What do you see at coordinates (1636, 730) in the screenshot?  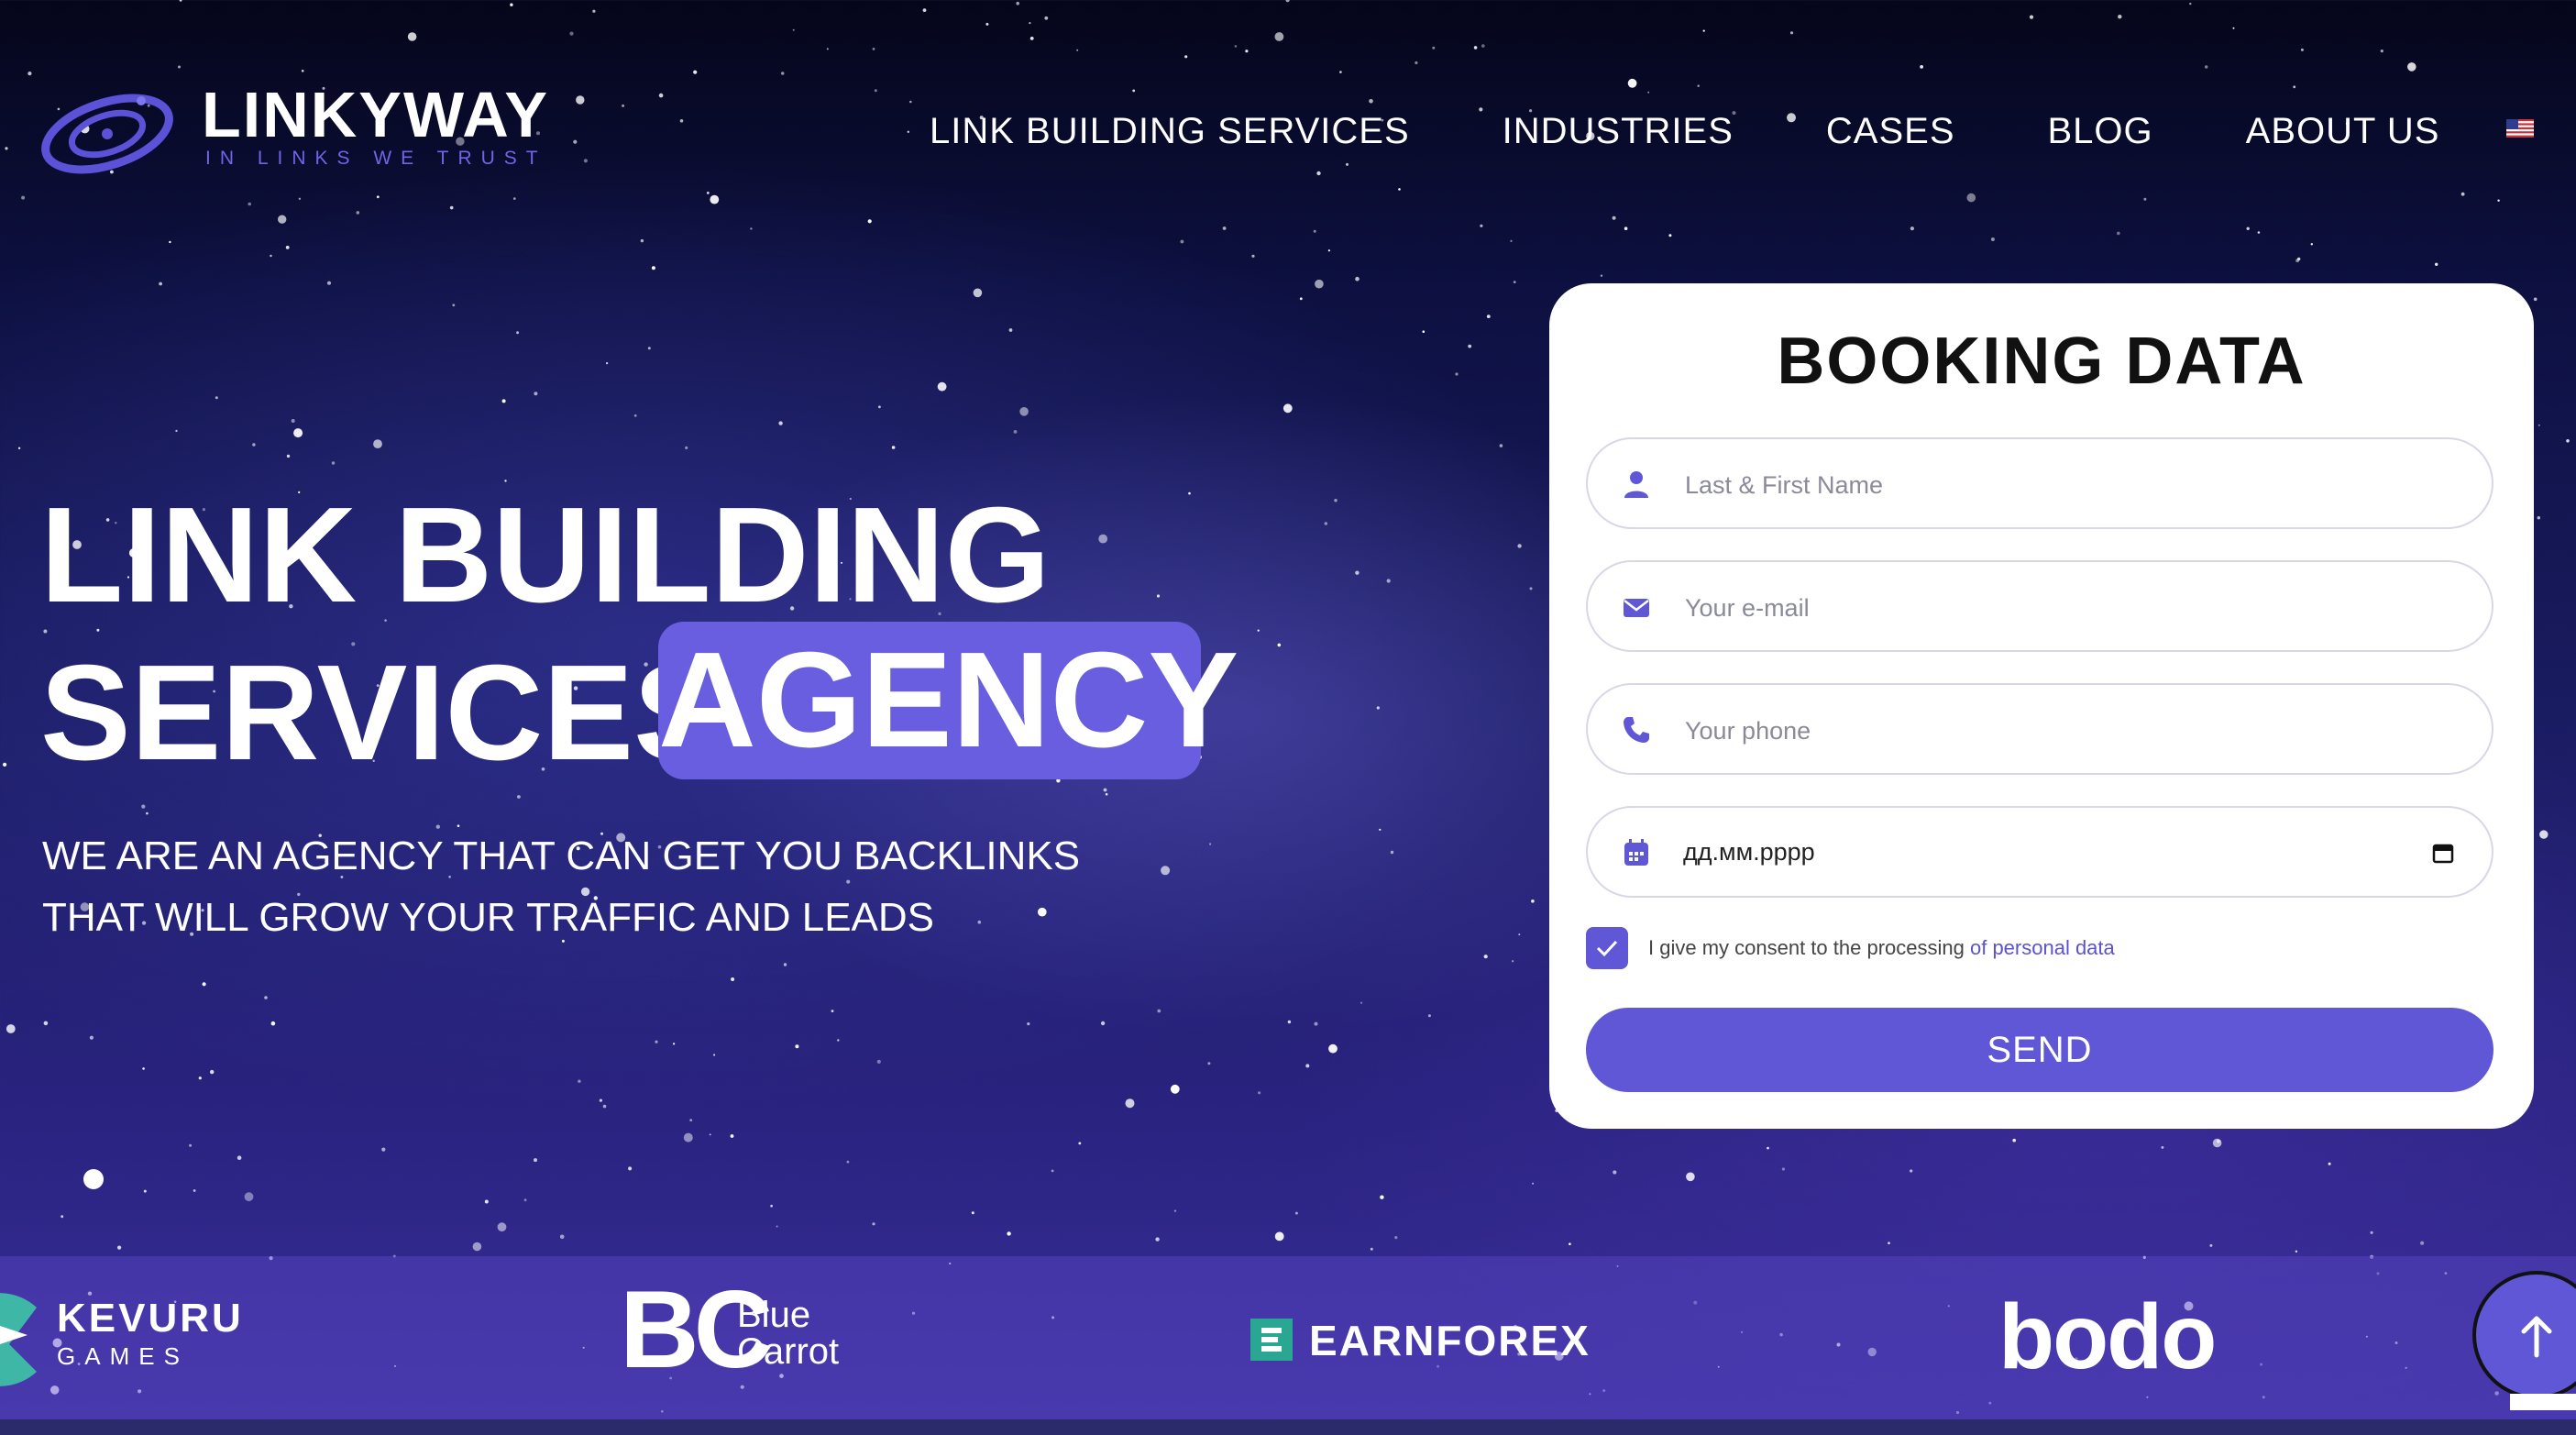 I see `phone-icon` at bounding box center [1636, 730].